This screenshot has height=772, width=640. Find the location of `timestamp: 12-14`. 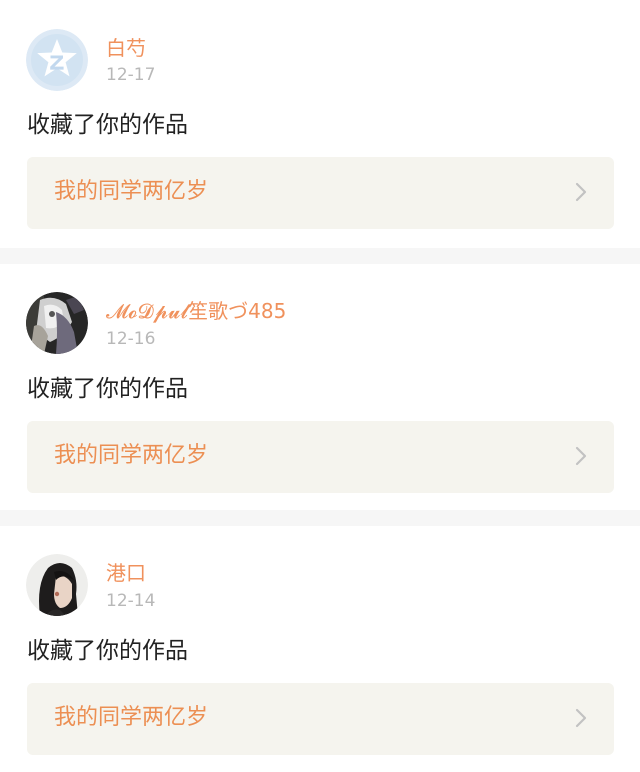

timestamp: 12-14 is located at coordinates (131, 601).